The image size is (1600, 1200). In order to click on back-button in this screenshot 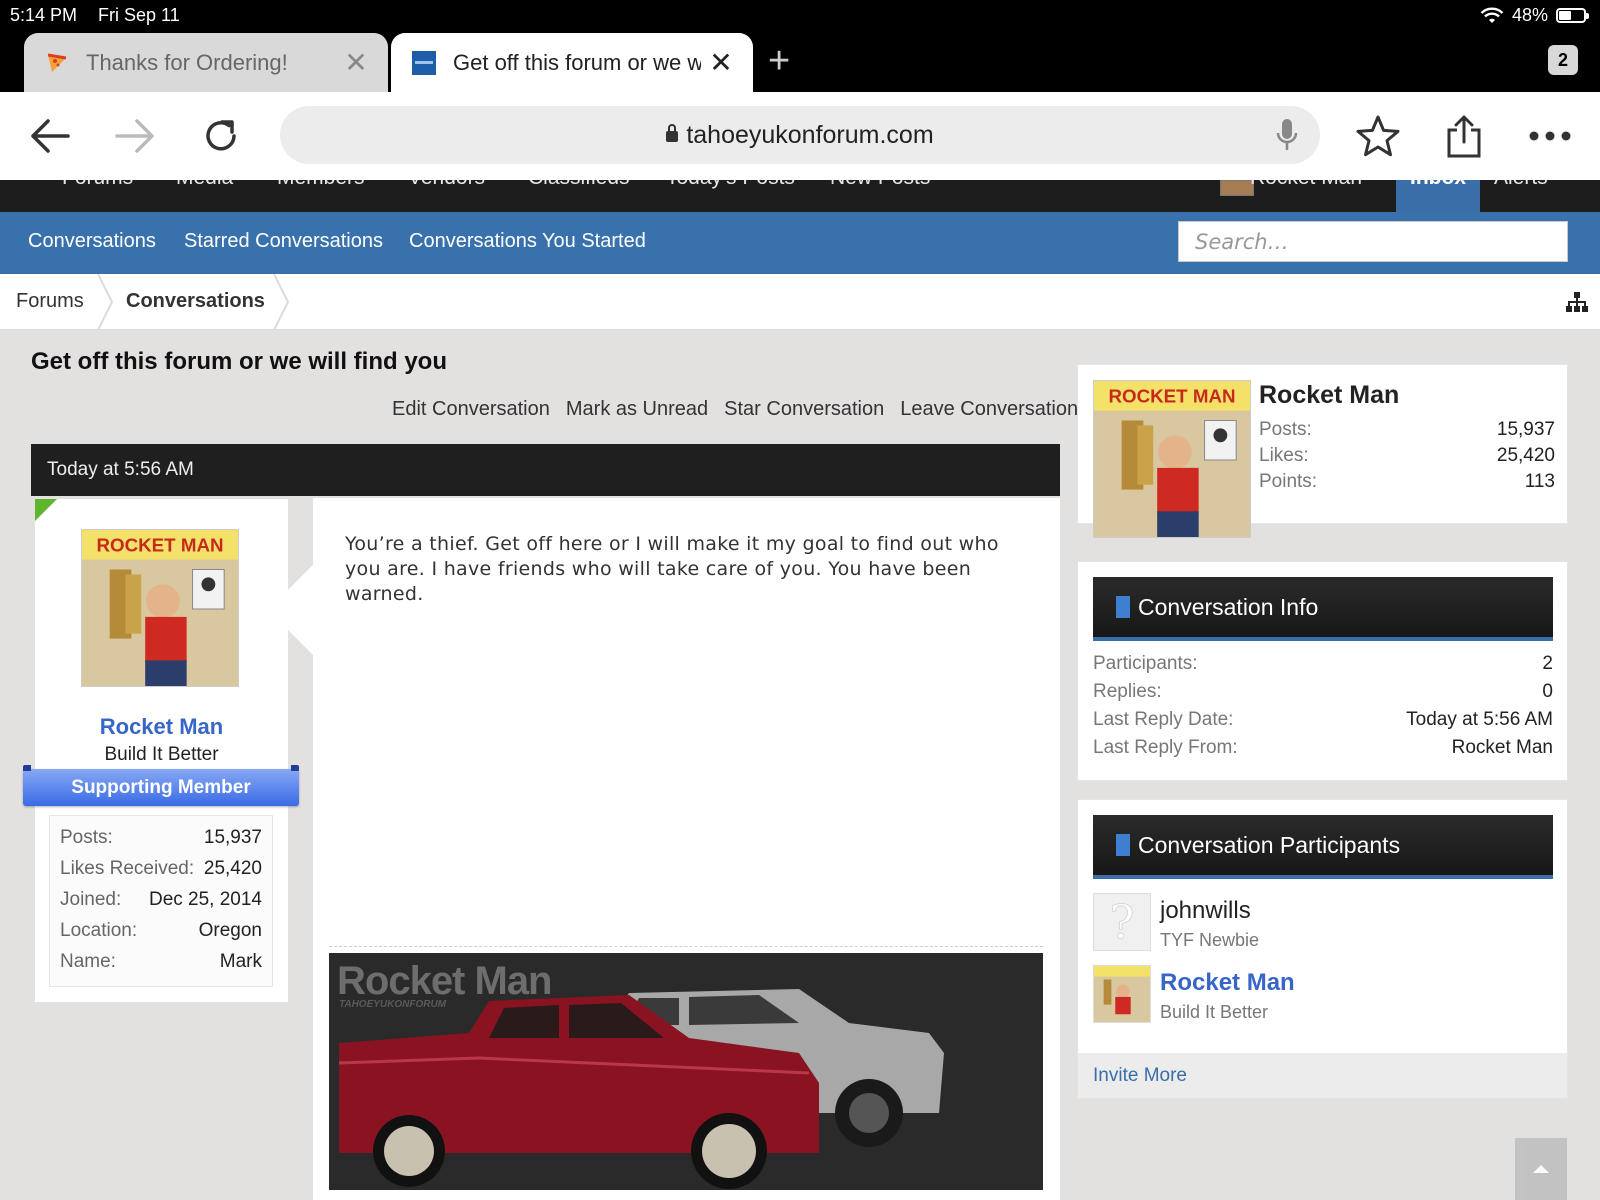, I will do `click(50, 136)`.